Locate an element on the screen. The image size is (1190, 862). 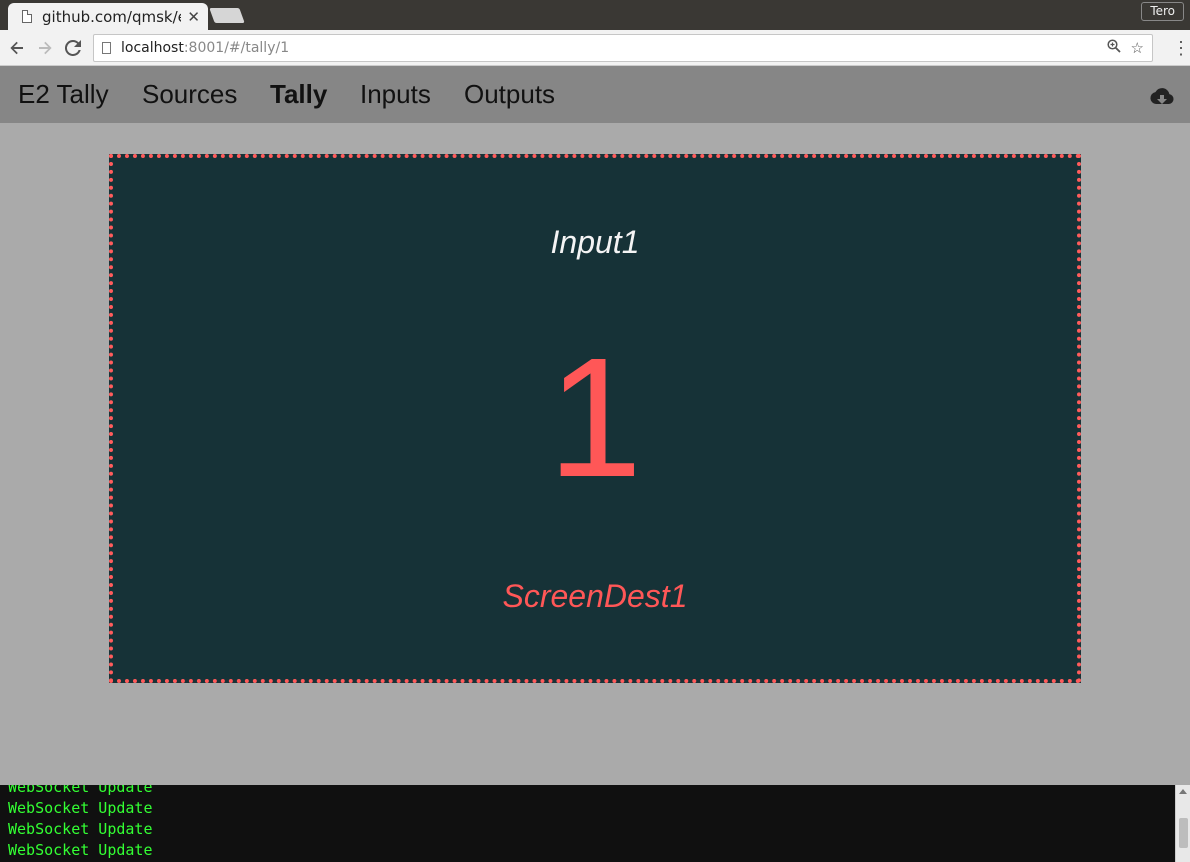
tab-close-icon: ✕ is located at coordinates (193, 17).